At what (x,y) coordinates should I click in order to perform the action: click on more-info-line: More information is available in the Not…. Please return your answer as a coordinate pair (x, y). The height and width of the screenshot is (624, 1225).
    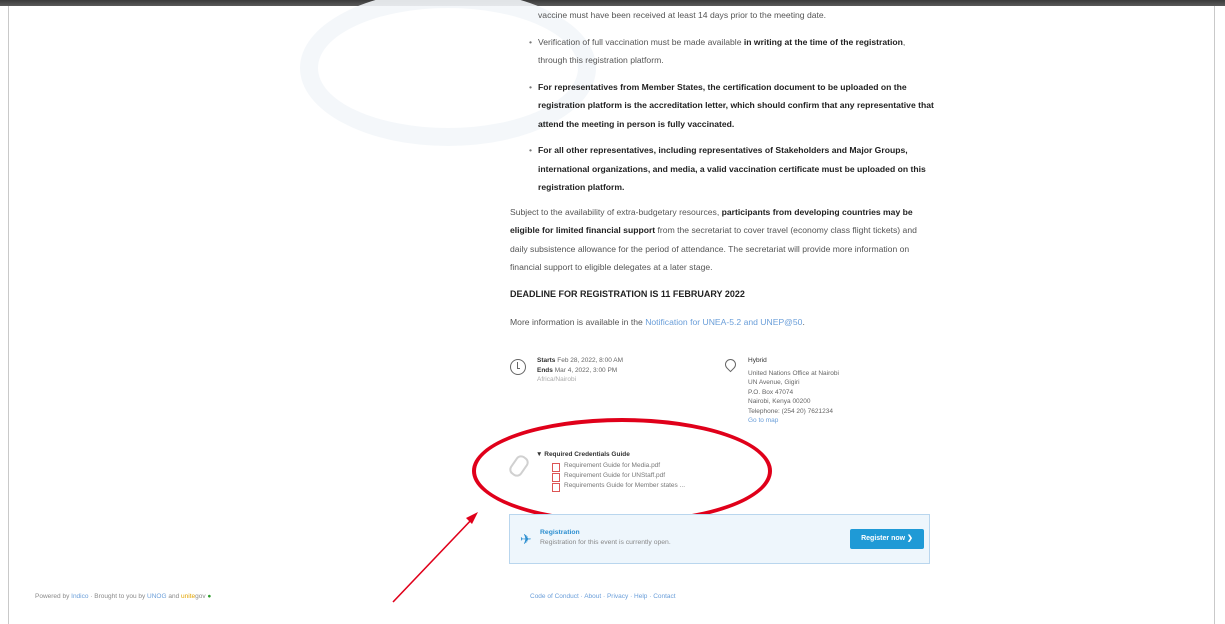
    Looking at the image, I should click on (722, 322).